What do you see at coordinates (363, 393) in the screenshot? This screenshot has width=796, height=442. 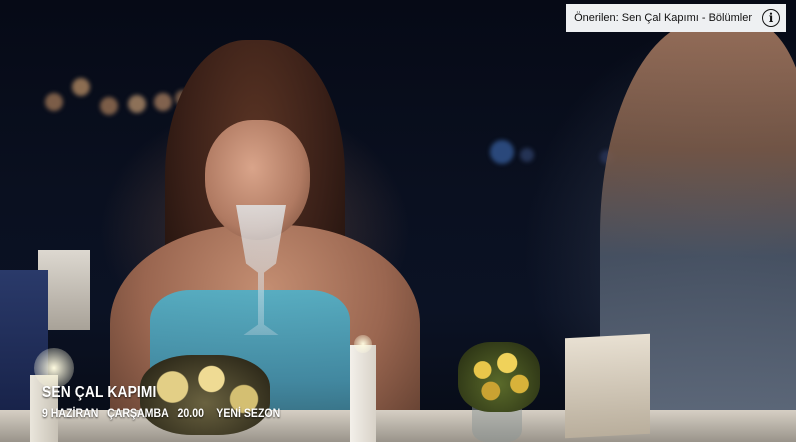 I see `candle` at bounding box center [363, 393].